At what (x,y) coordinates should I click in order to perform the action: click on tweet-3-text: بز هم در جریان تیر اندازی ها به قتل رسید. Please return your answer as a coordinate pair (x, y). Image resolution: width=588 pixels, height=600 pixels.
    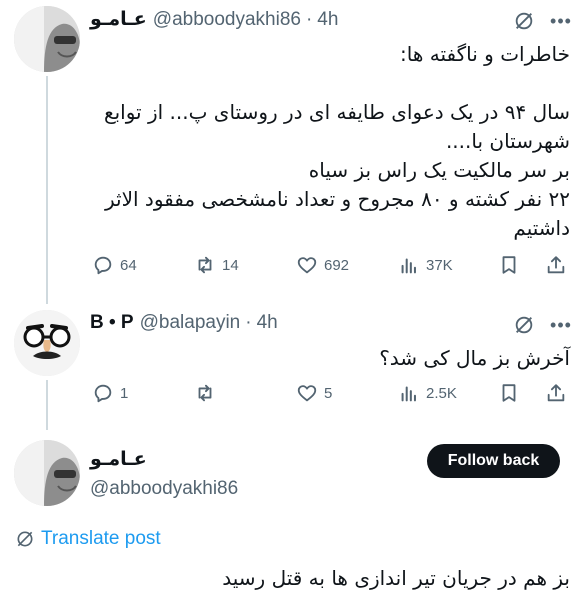
    Looking at the image, I should click on (300, 578).